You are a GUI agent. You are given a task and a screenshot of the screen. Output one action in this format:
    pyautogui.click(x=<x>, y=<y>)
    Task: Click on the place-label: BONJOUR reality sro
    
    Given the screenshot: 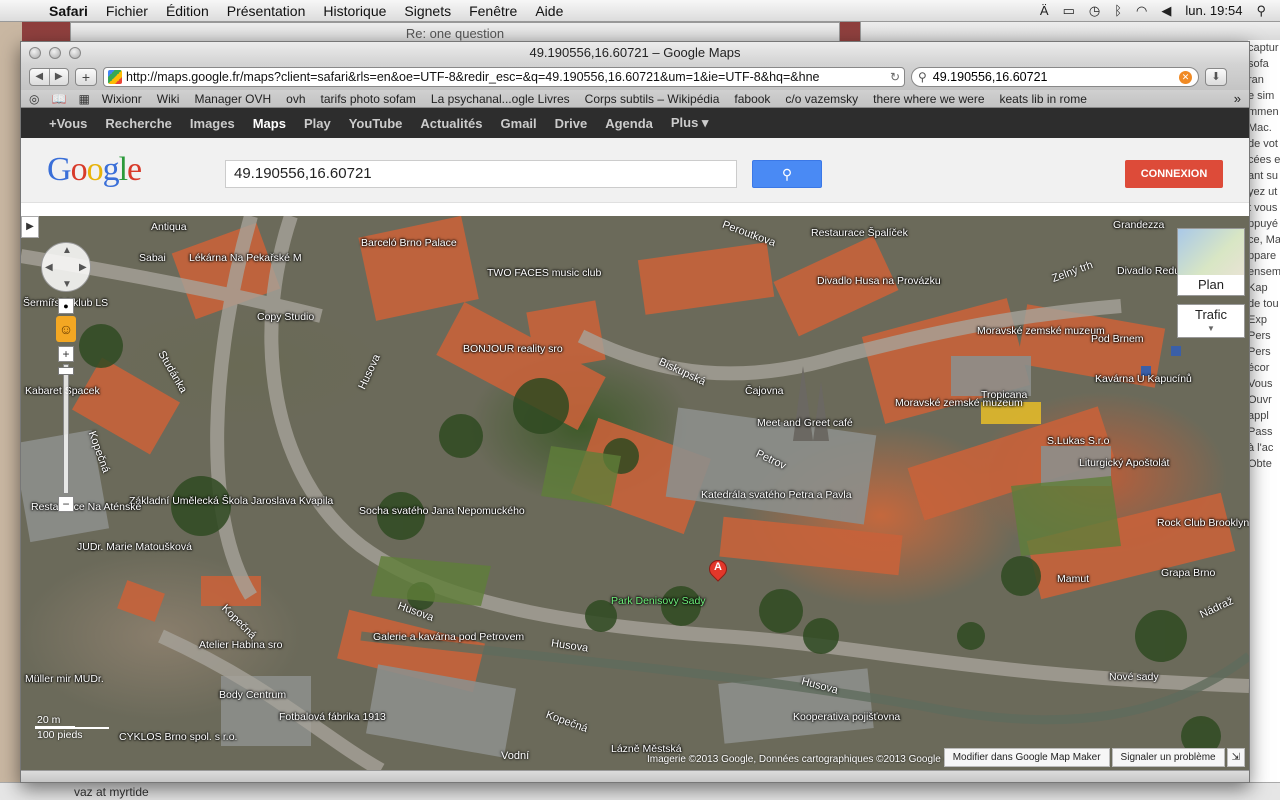 What is the action you would take?
    pyautogui.click(x=513, y=349)
    